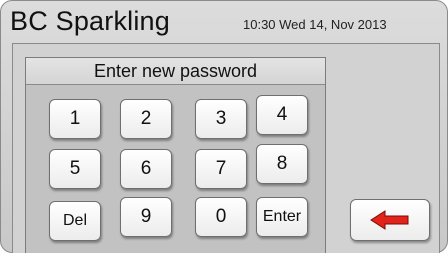  What do you see at coordinates (221, 169) in the screenshot?
I see `key-7: 7` at bounding box center [221, 169].